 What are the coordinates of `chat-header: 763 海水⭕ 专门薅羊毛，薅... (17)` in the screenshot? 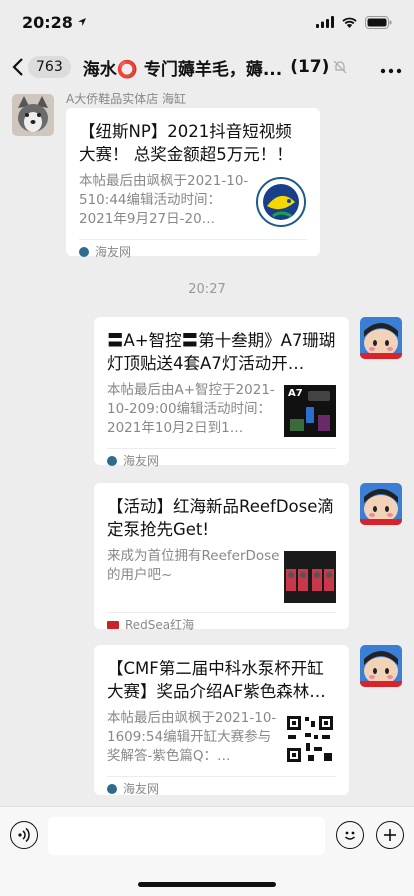 It's located at (207, 67).